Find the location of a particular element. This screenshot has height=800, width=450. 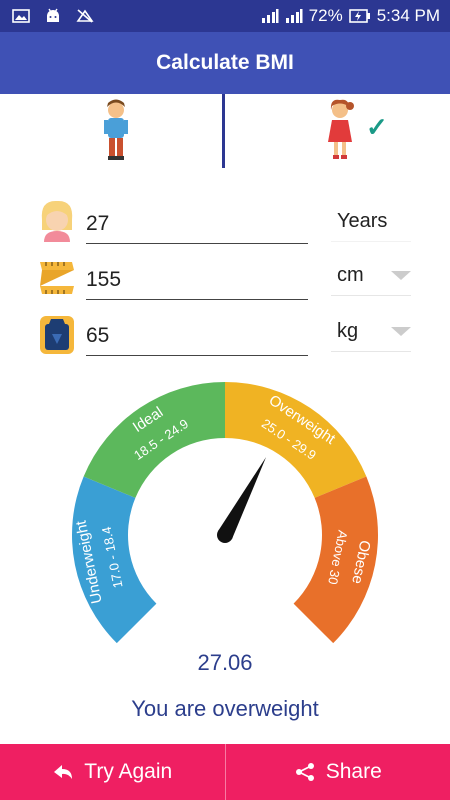

gender-selector: ✓ is located at coordinates (225, 131).